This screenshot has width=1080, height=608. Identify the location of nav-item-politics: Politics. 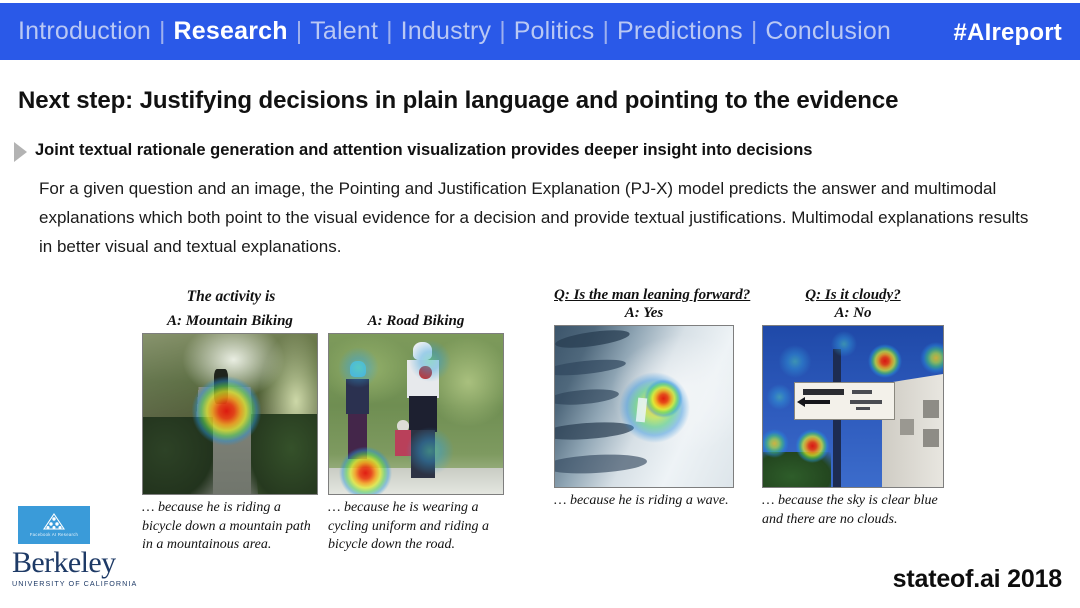
(554, 31).